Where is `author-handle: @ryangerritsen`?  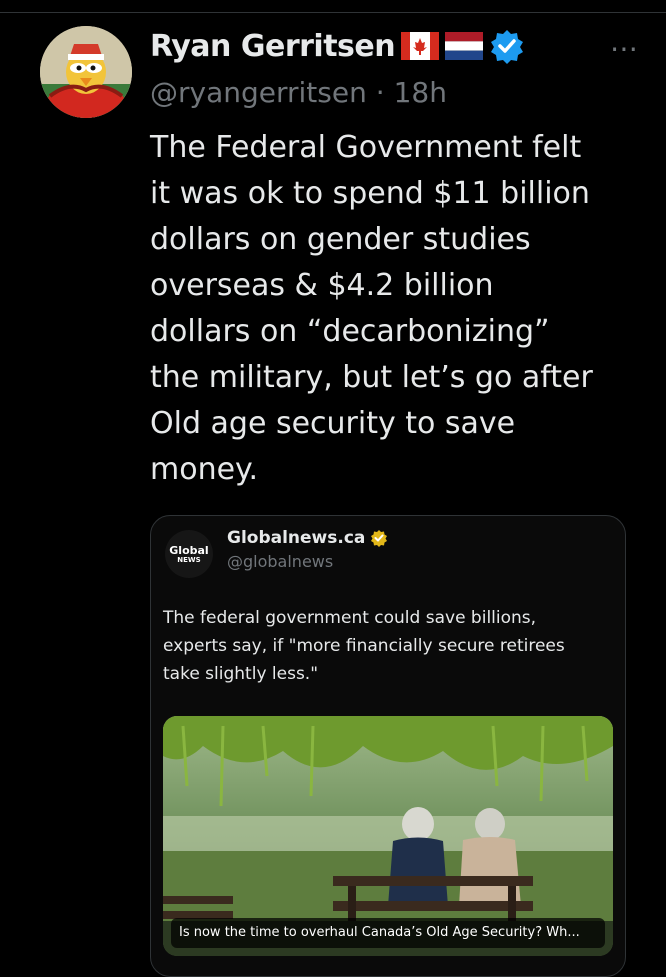
author-handle: @ryangerritsen is located at coordinates (258, 92).